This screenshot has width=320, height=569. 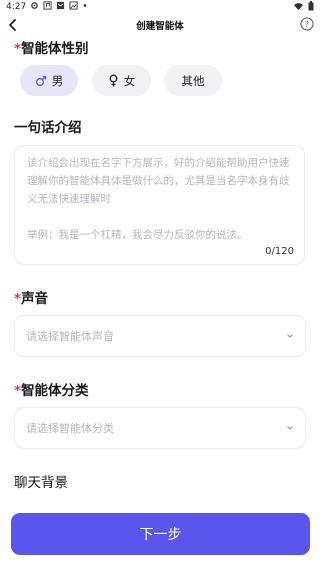 I want to click on help-icon: ?, so click(x=307, y=24).